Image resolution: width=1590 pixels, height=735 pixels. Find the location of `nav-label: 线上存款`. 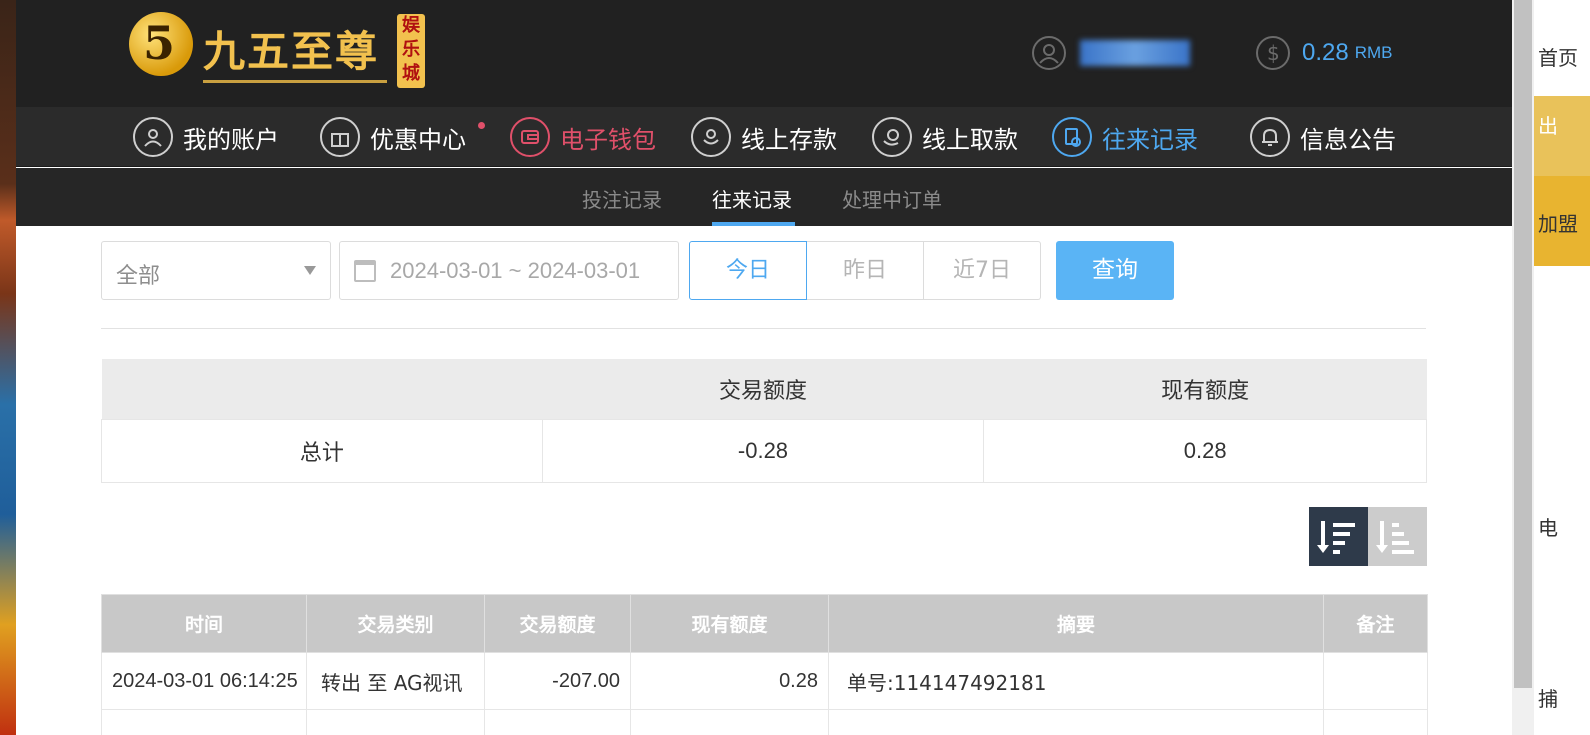

nav-label: 线上存款 is located at coordinates (789, 139).